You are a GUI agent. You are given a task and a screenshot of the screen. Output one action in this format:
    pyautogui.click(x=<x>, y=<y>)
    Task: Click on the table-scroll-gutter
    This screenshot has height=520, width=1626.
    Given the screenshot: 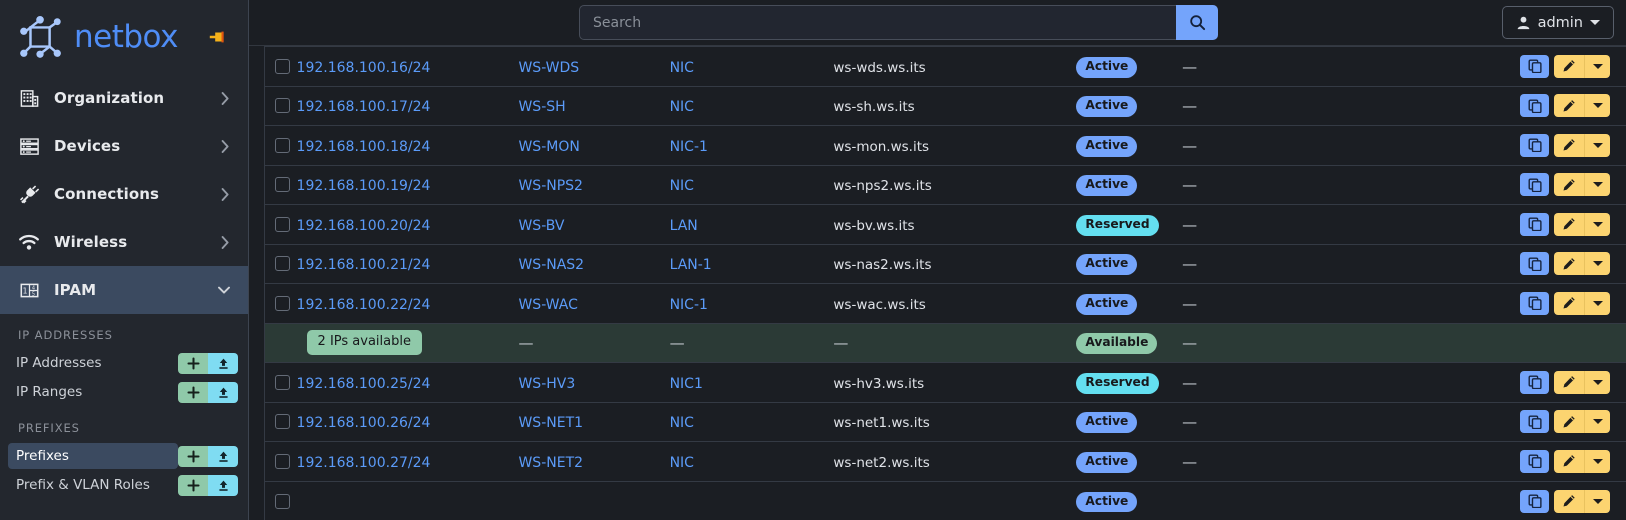 What is the action you would take?
    pyautogui.click(x=257, y=283)
    